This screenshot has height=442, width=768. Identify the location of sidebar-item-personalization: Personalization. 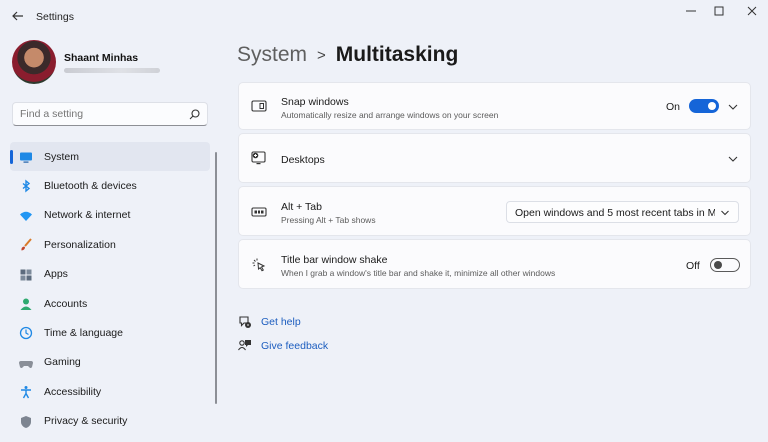
(110, 244).